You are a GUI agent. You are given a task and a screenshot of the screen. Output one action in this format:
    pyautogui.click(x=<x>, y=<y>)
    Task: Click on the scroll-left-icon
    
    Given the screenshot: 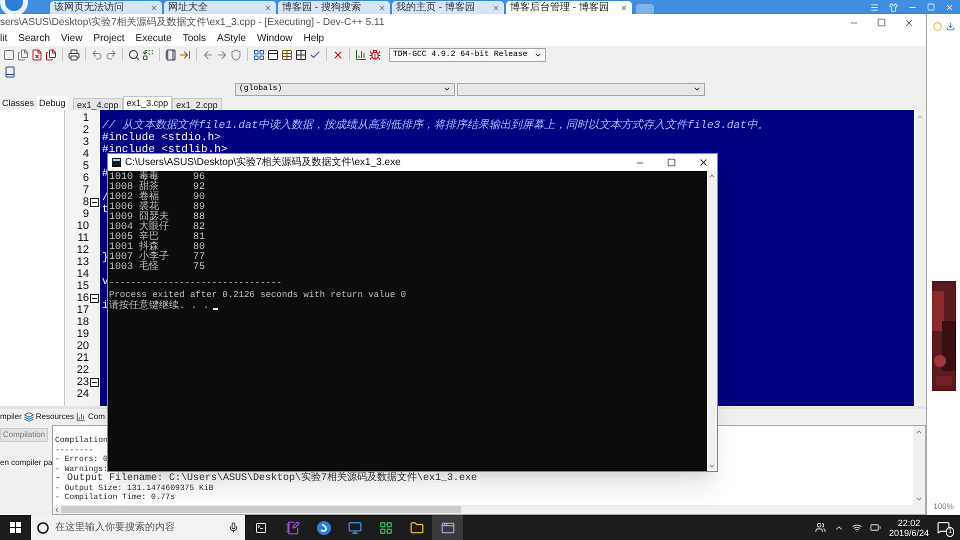 What is the action you would take?
    pyautogui.click(x=57, y=510)
    